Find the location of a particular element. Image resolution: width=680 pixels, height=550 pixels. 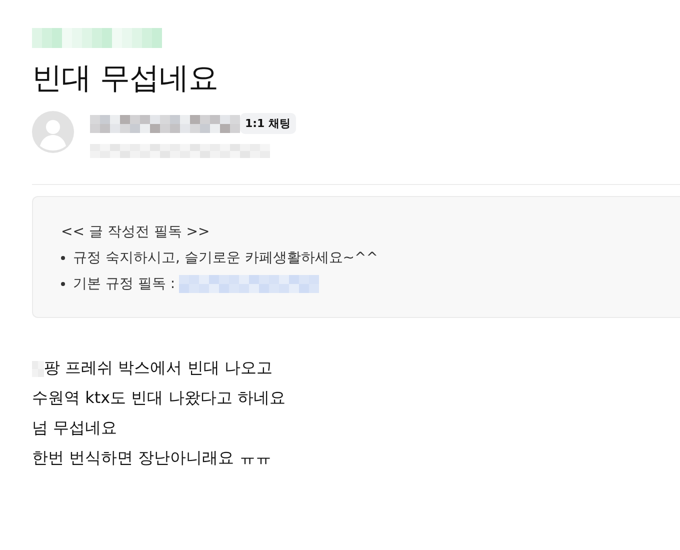

post-title: 빈대 무섭네요 is located at coordinates (126, 79).